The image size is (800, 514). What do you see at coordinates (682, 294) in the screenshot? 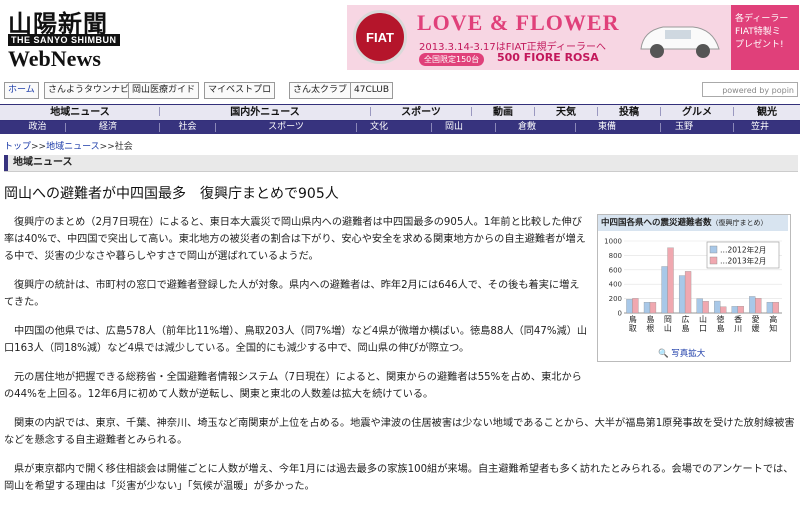
I see `bar-広島-0` at bounding box center [682, 294].